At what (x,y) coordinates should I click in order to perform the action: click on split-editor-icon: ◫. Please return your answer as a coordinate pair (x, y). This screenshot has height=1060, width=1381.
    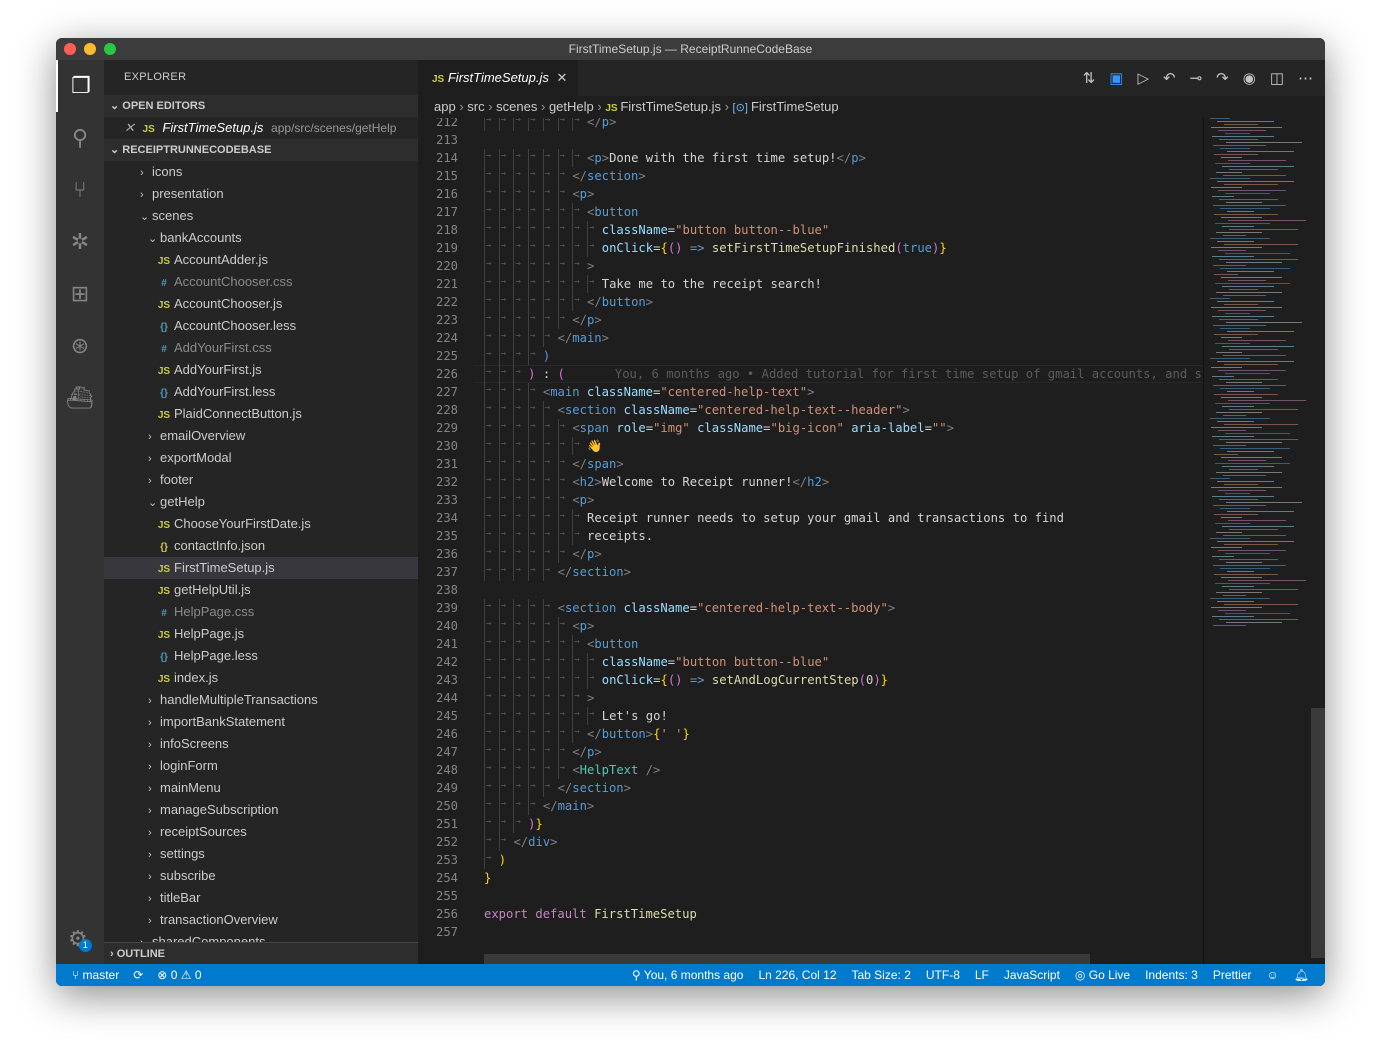
    Looking at the image, I should click on (1277, 78).